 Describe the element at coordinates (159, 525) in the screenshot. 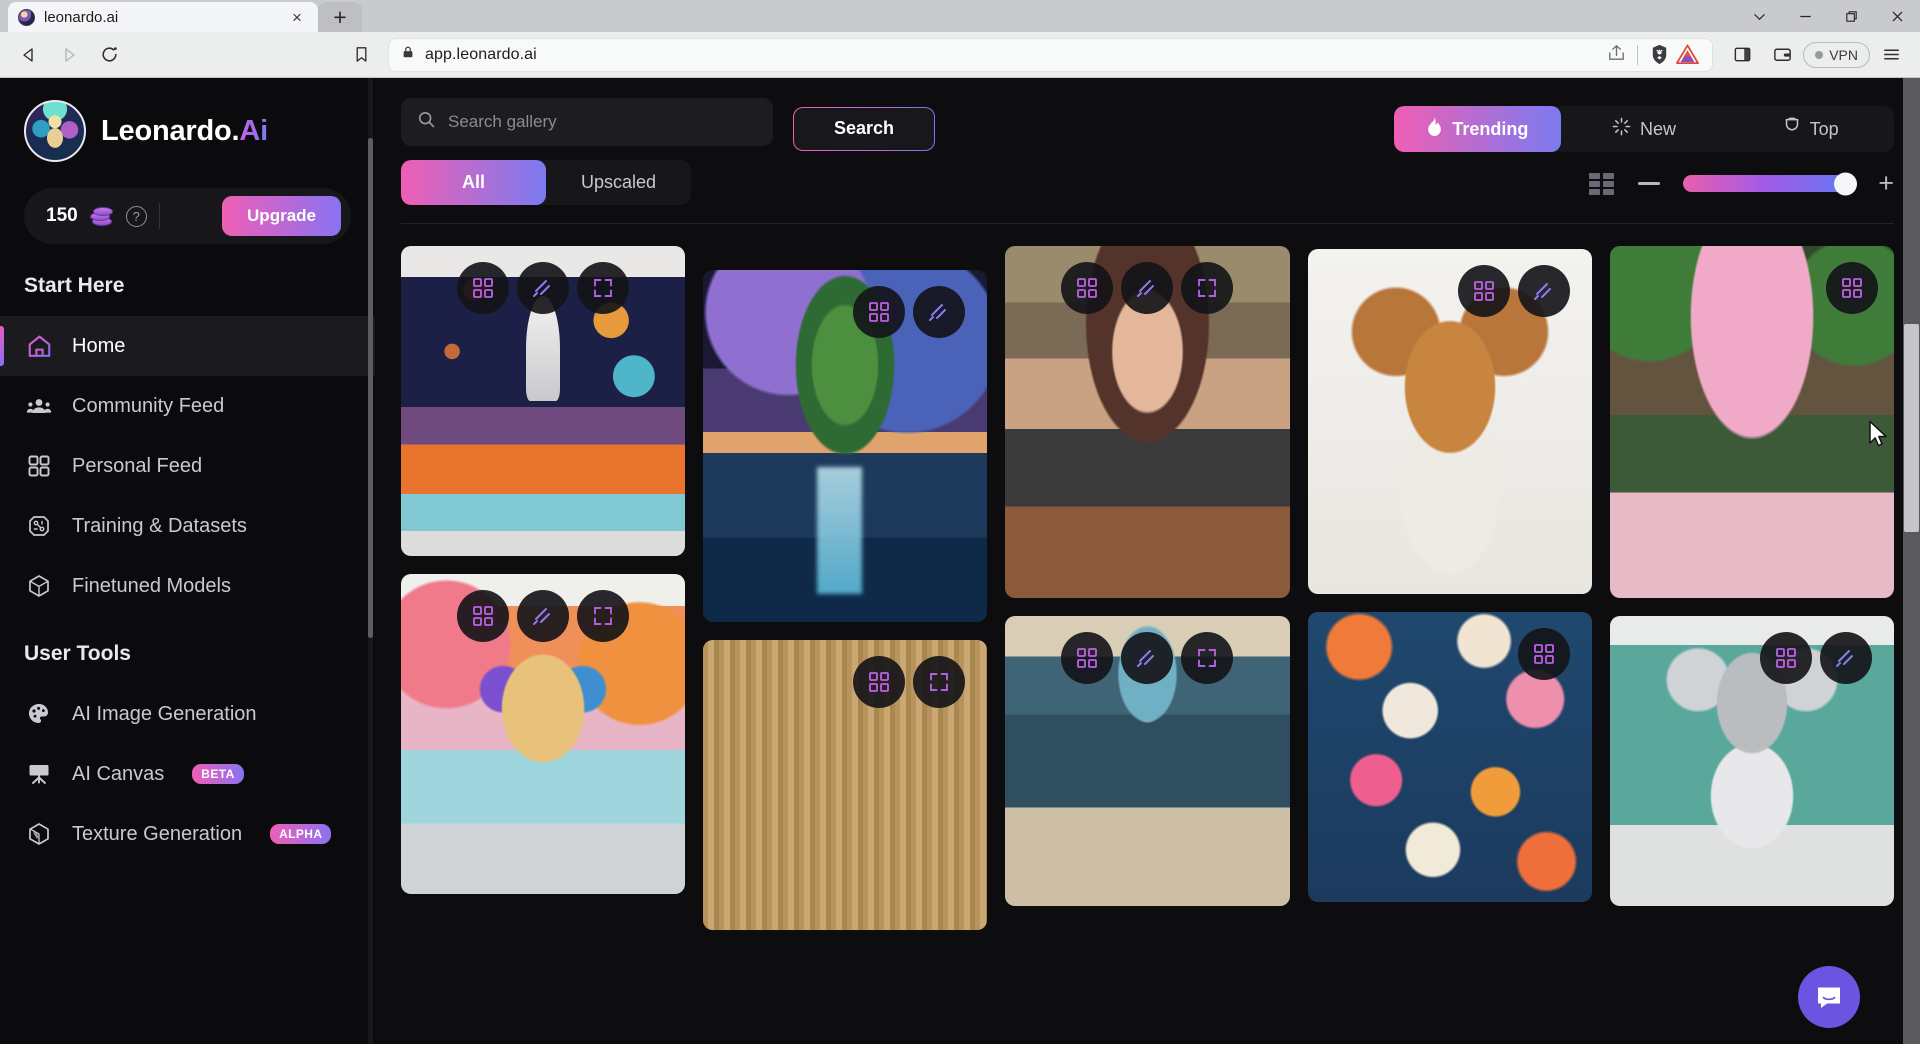

I see `sidebar-item-label: Training & Datasets` at that location.